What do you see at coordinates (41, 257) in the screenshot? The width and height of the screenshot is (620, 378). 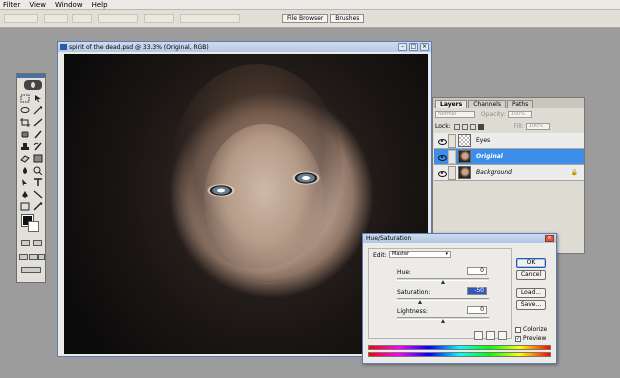 I see `full-screen-mode-icon` at bounding box center [41, 257].